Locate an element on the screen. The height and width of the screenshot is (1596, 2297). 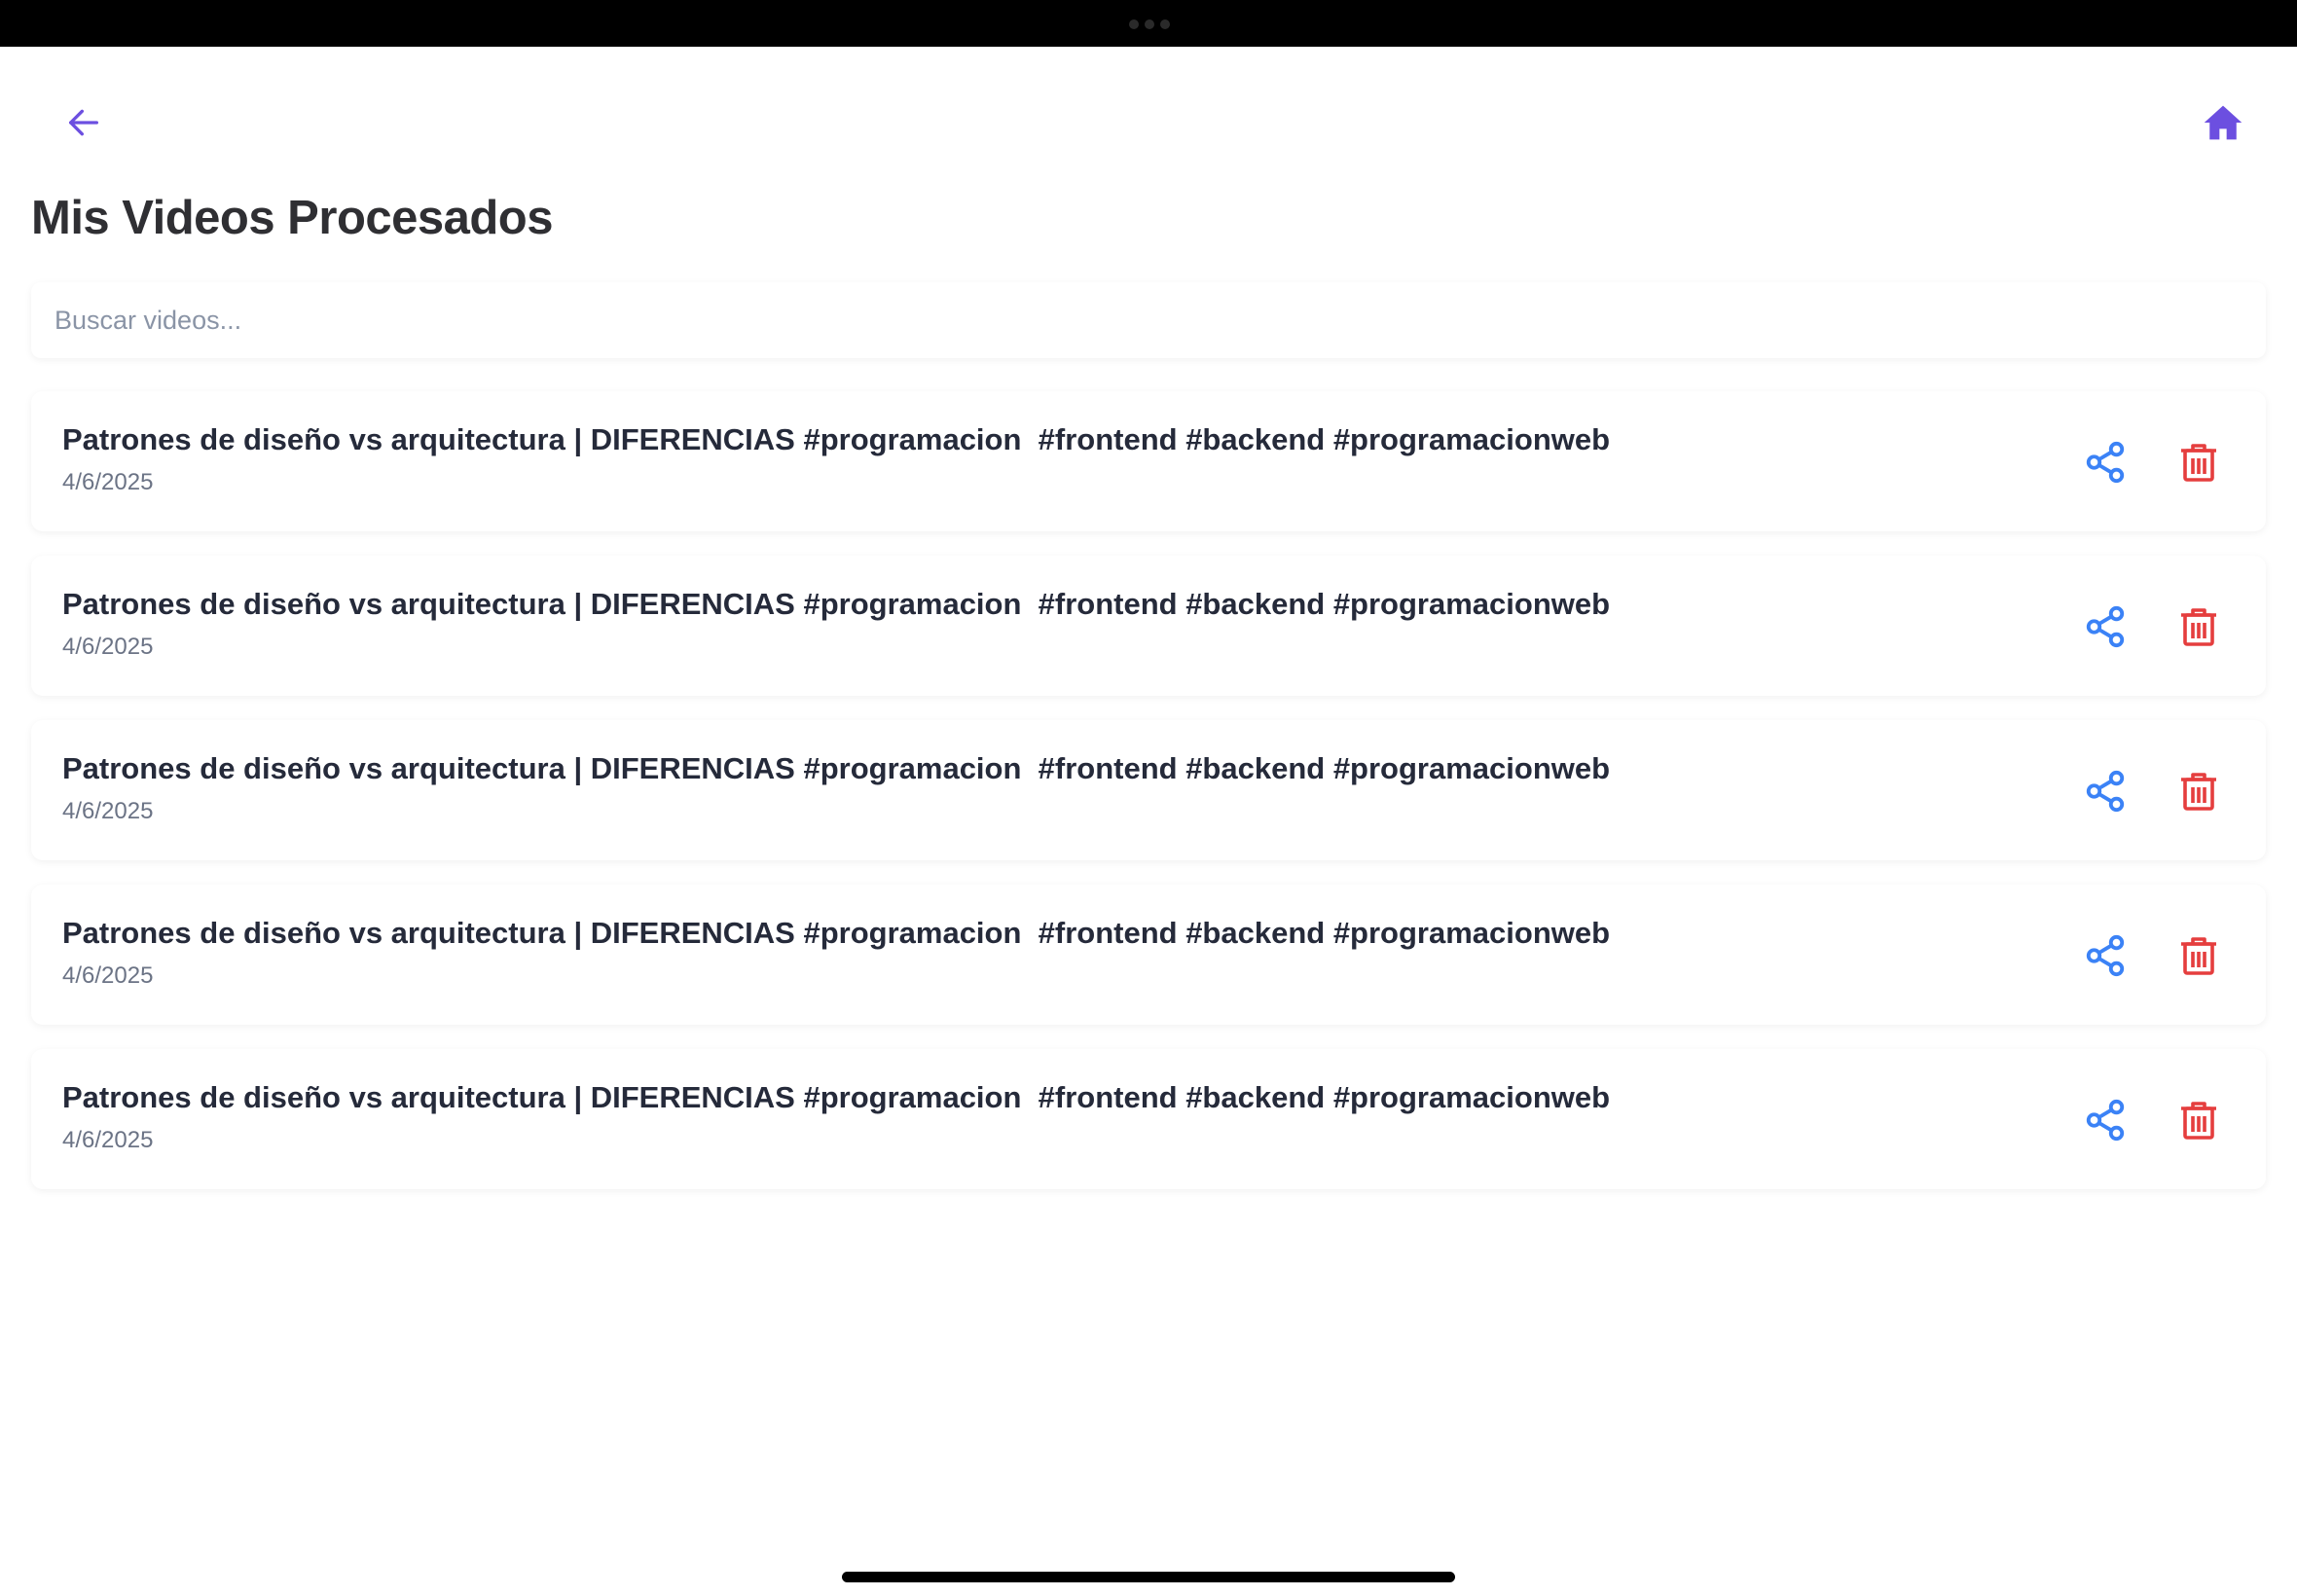
page-title: Mis Videos Procesados is located at coordinates (292, 218).